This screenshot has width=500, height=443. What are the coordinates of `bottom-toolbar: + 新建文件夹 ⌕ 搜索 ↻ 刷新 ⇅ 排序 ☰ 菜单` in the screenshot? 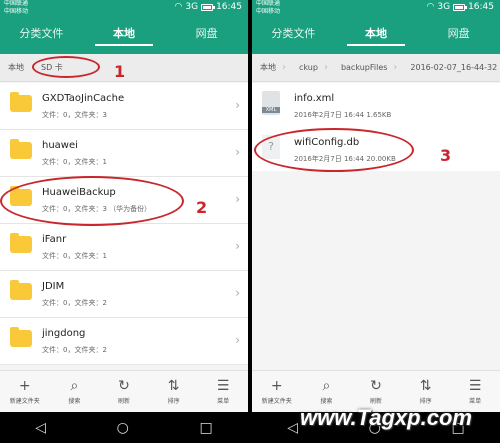 It's located at (124, 391).